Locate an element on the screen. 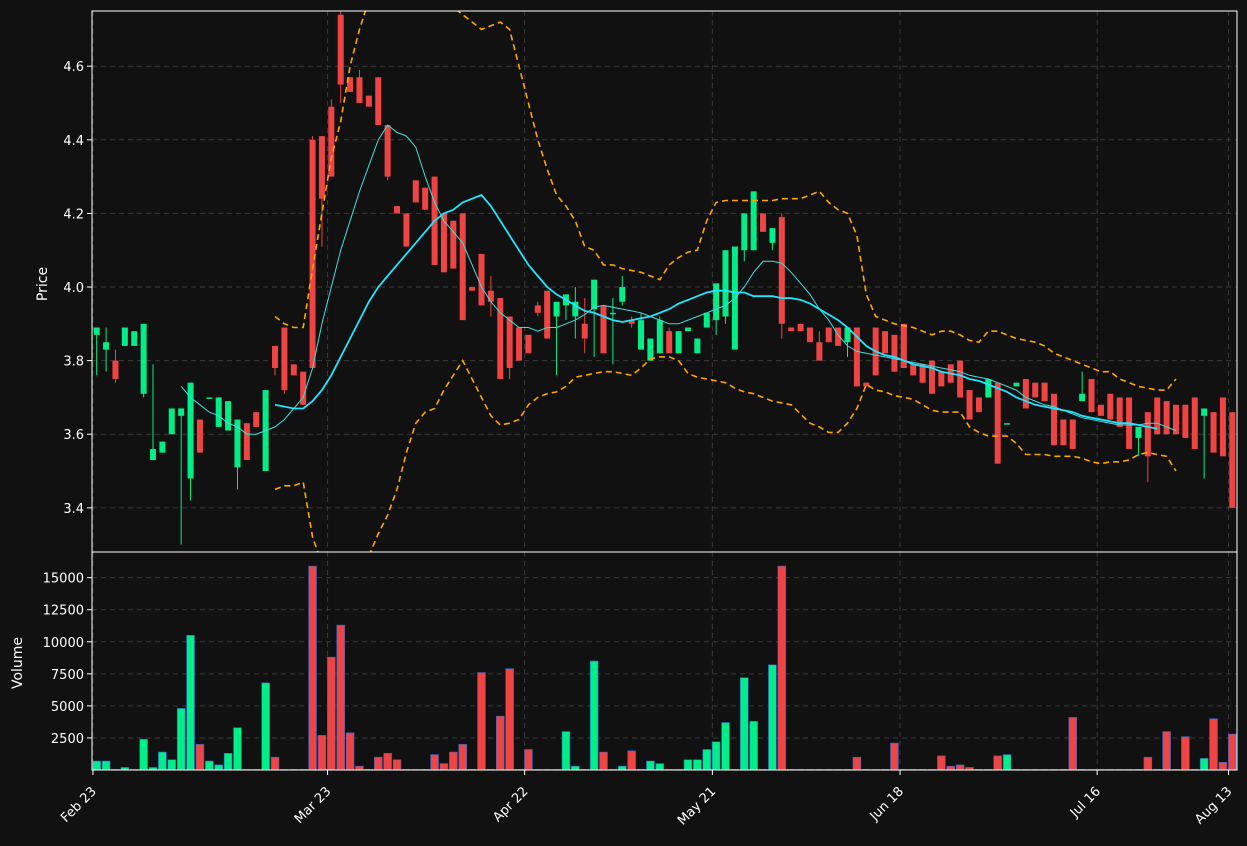 This screenshot has width=1247, height=846. volume-y-tick-label: 5000 is located at coordinates (67, 707).